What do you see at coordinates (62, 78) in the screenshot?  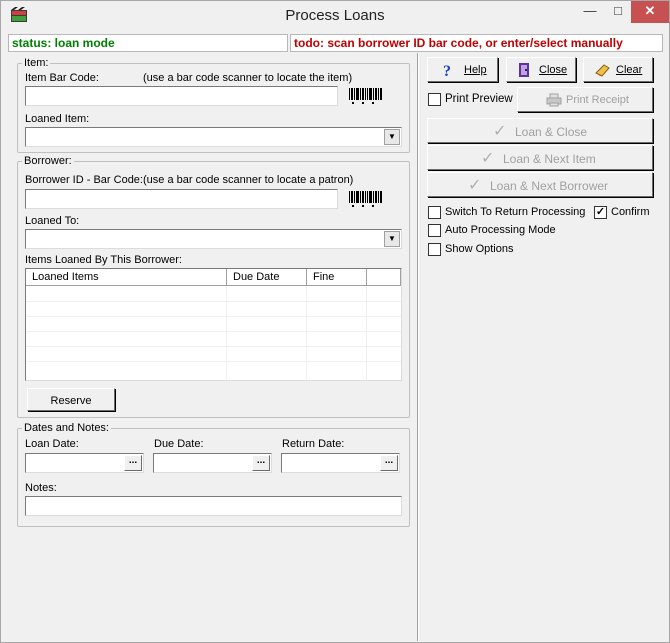 I see `item-barcode-label: Item Bar Code:` at bounding box center [62, 78].